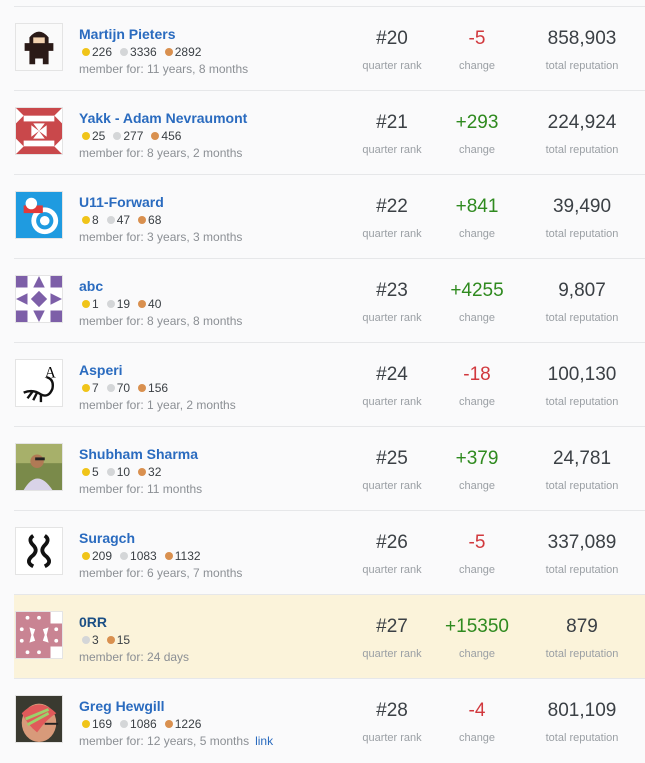  I want to click on member-since-text: member for: 11 years, 8 months, so click(164, 69).